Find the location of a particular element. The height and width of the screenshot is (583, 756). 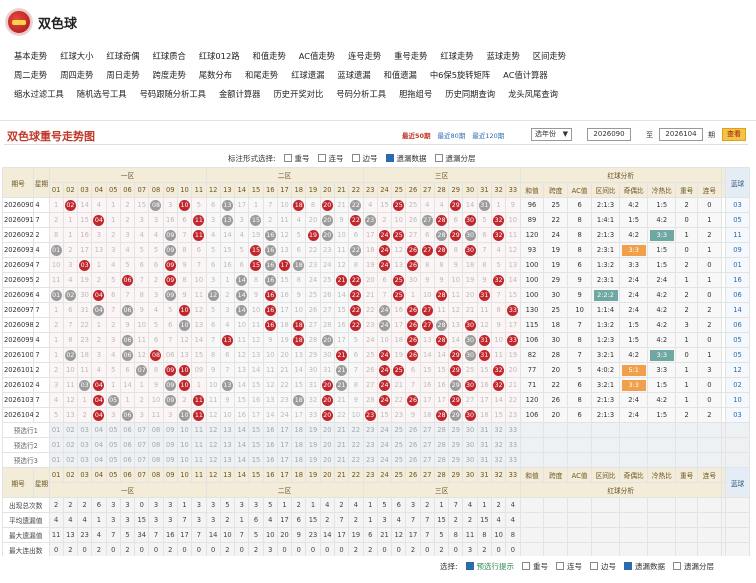

preselect-number: 06 is located at coordinates (127, 445).